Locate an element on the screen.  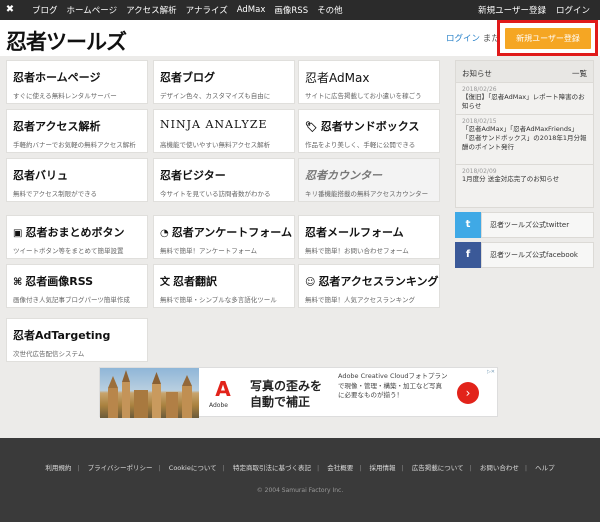
card-title: 忍者メールフォーム is located at coordinates (354, 232).